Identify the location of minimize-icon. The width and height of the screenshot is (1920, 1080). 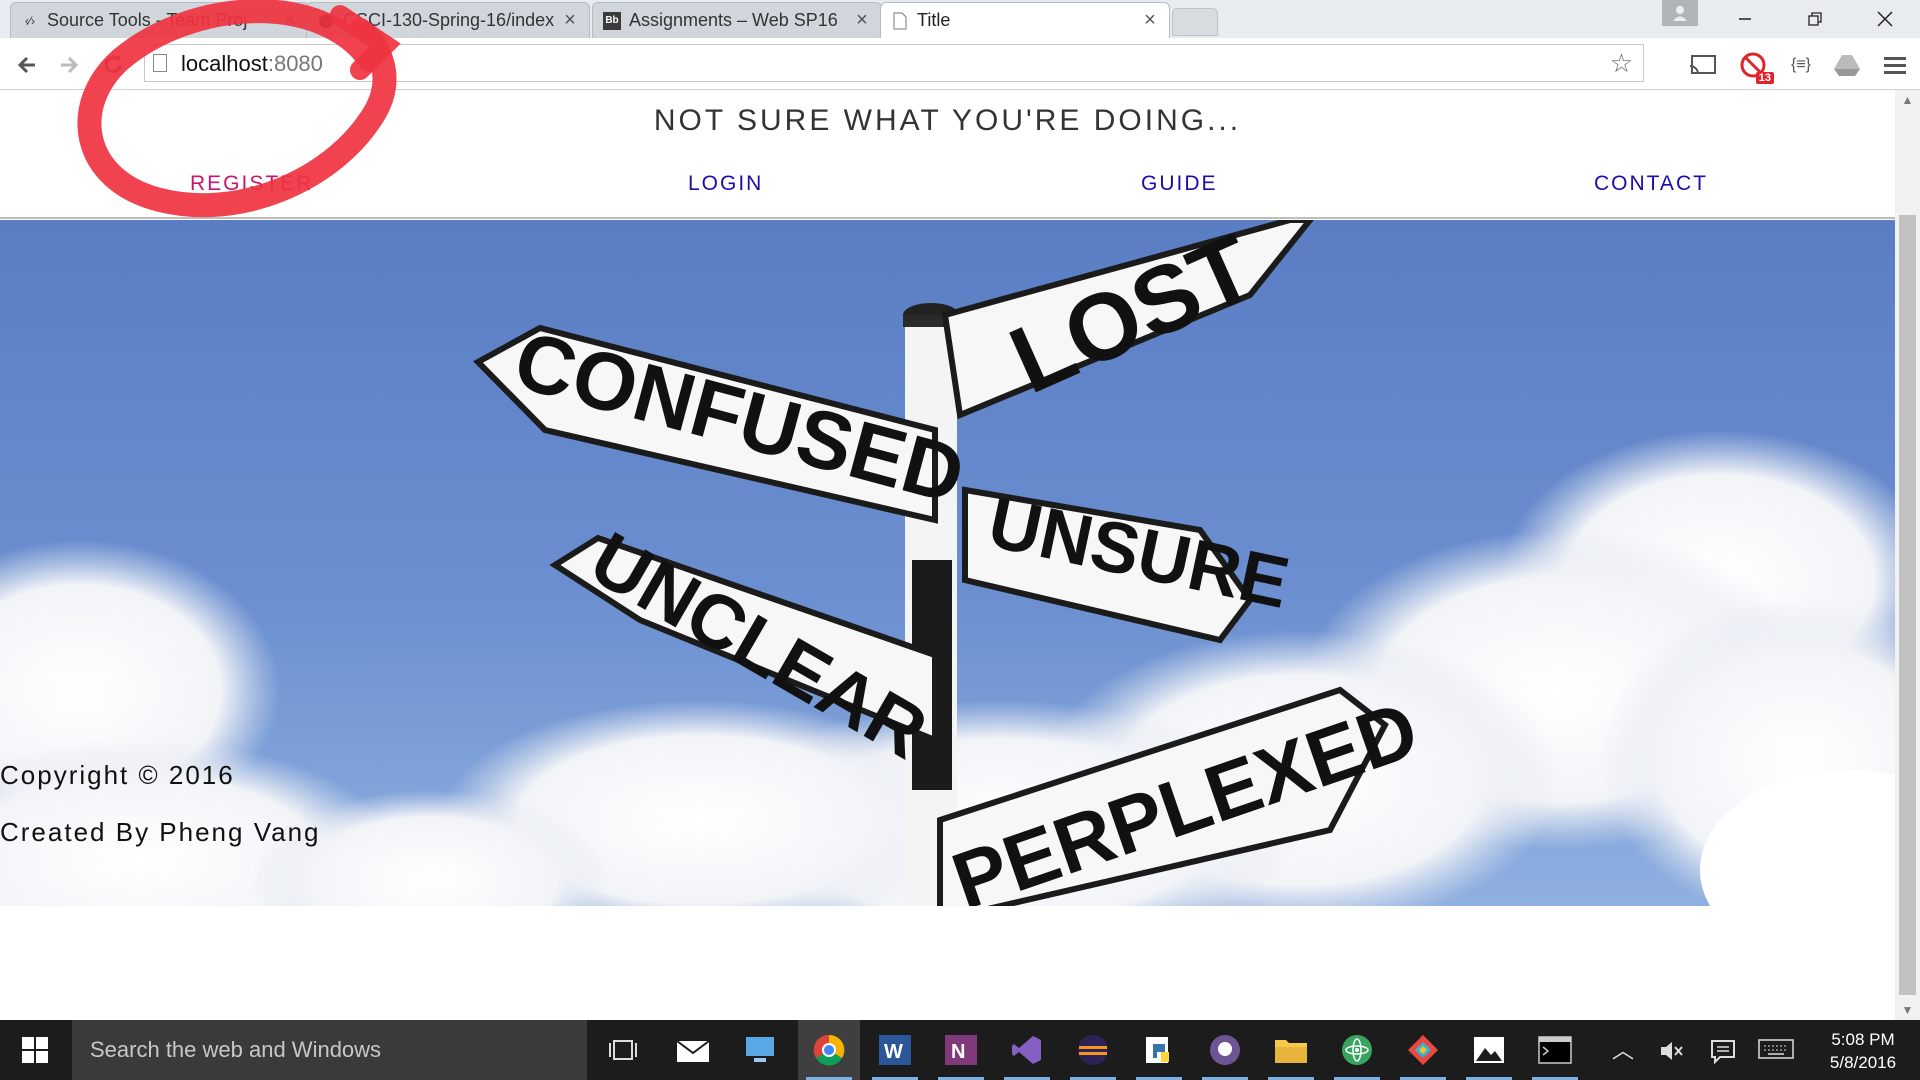
(1745, 19).